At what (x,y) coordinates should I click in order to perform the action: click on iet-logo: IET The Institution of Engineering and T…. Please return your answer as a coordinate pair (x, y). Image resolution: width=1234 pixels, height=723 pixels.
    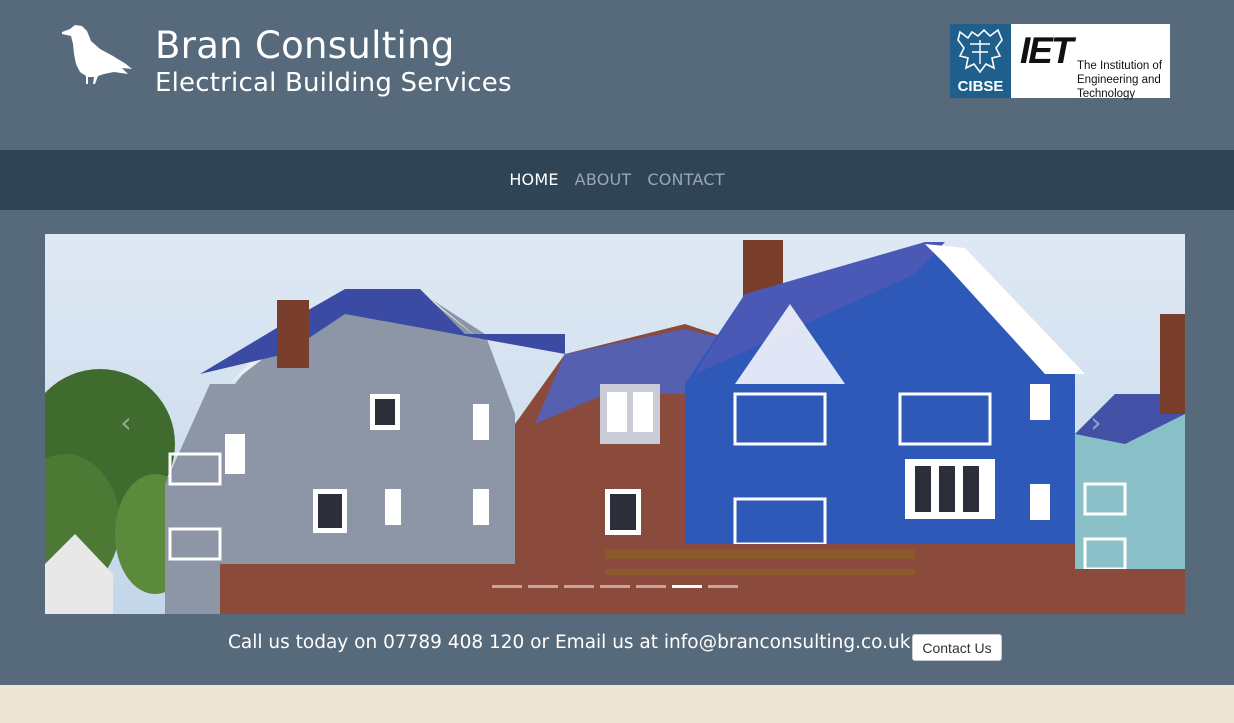
    Looking at the image, I should click on (1090, 62).